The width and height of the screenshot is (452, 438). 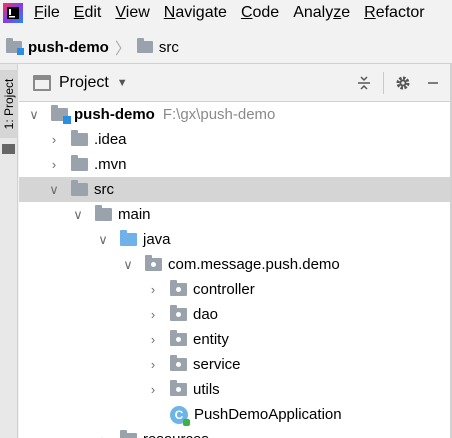 I want to click on tree-label-service: service, so click(x=217, y=364).